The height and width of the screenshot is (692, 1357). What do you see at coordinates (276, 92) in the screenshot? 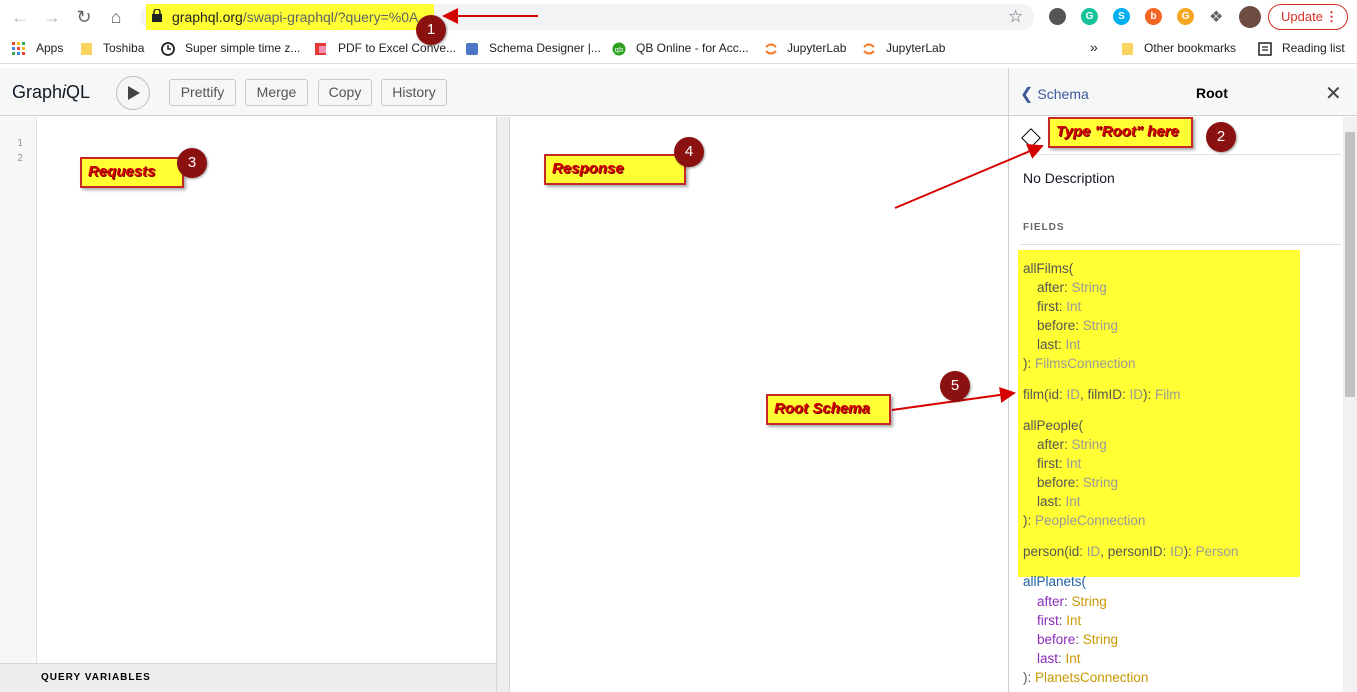
I see `merge-button: Merge` at bounding box center [276, 92].